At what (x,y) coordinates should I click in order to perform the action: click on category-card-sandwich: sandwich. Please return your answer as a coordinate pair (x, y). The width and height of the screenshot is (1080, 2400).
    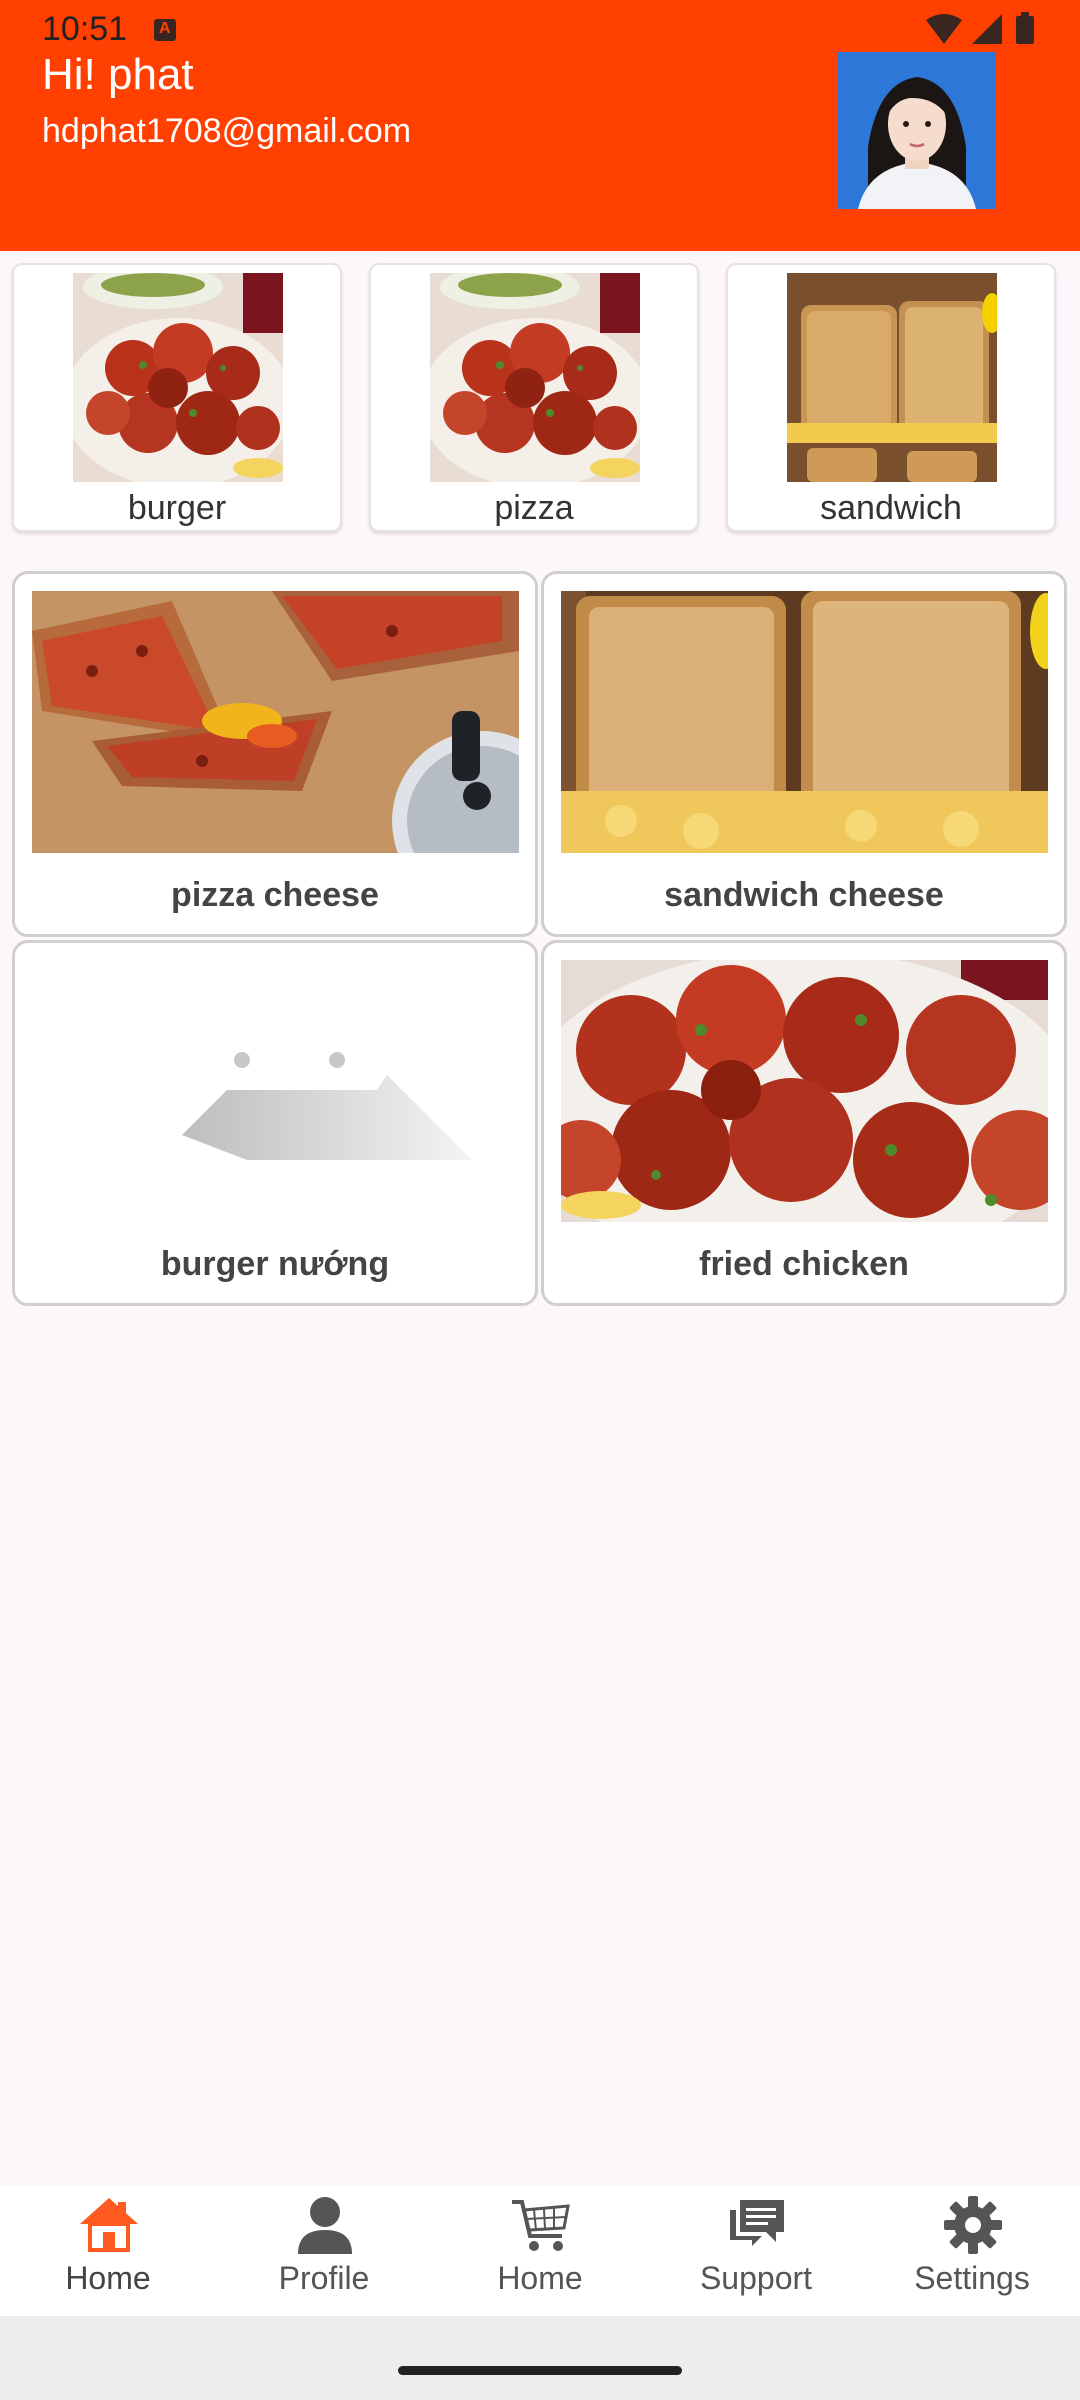
    Looking at the image, I should click on (891, 397).